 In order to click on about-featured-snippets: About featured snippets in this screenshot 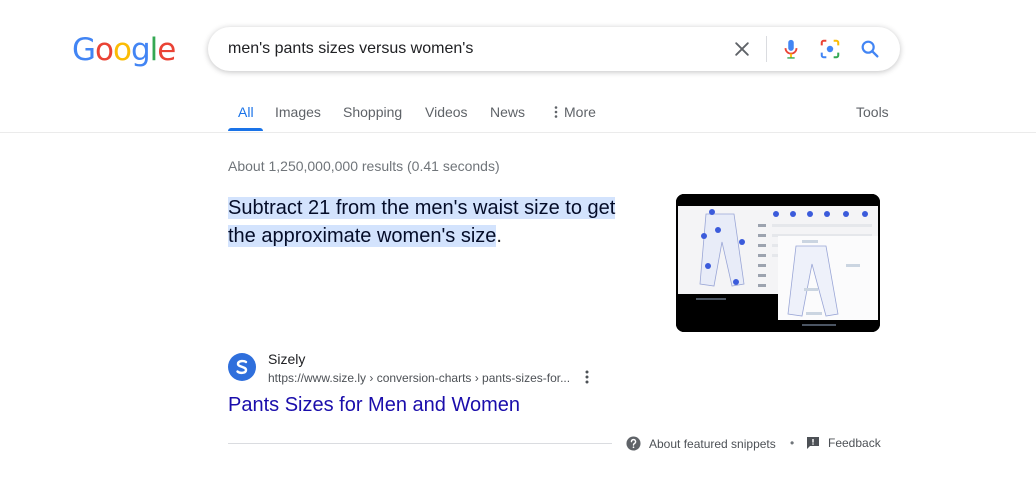, I will do `click(701, 443)`.